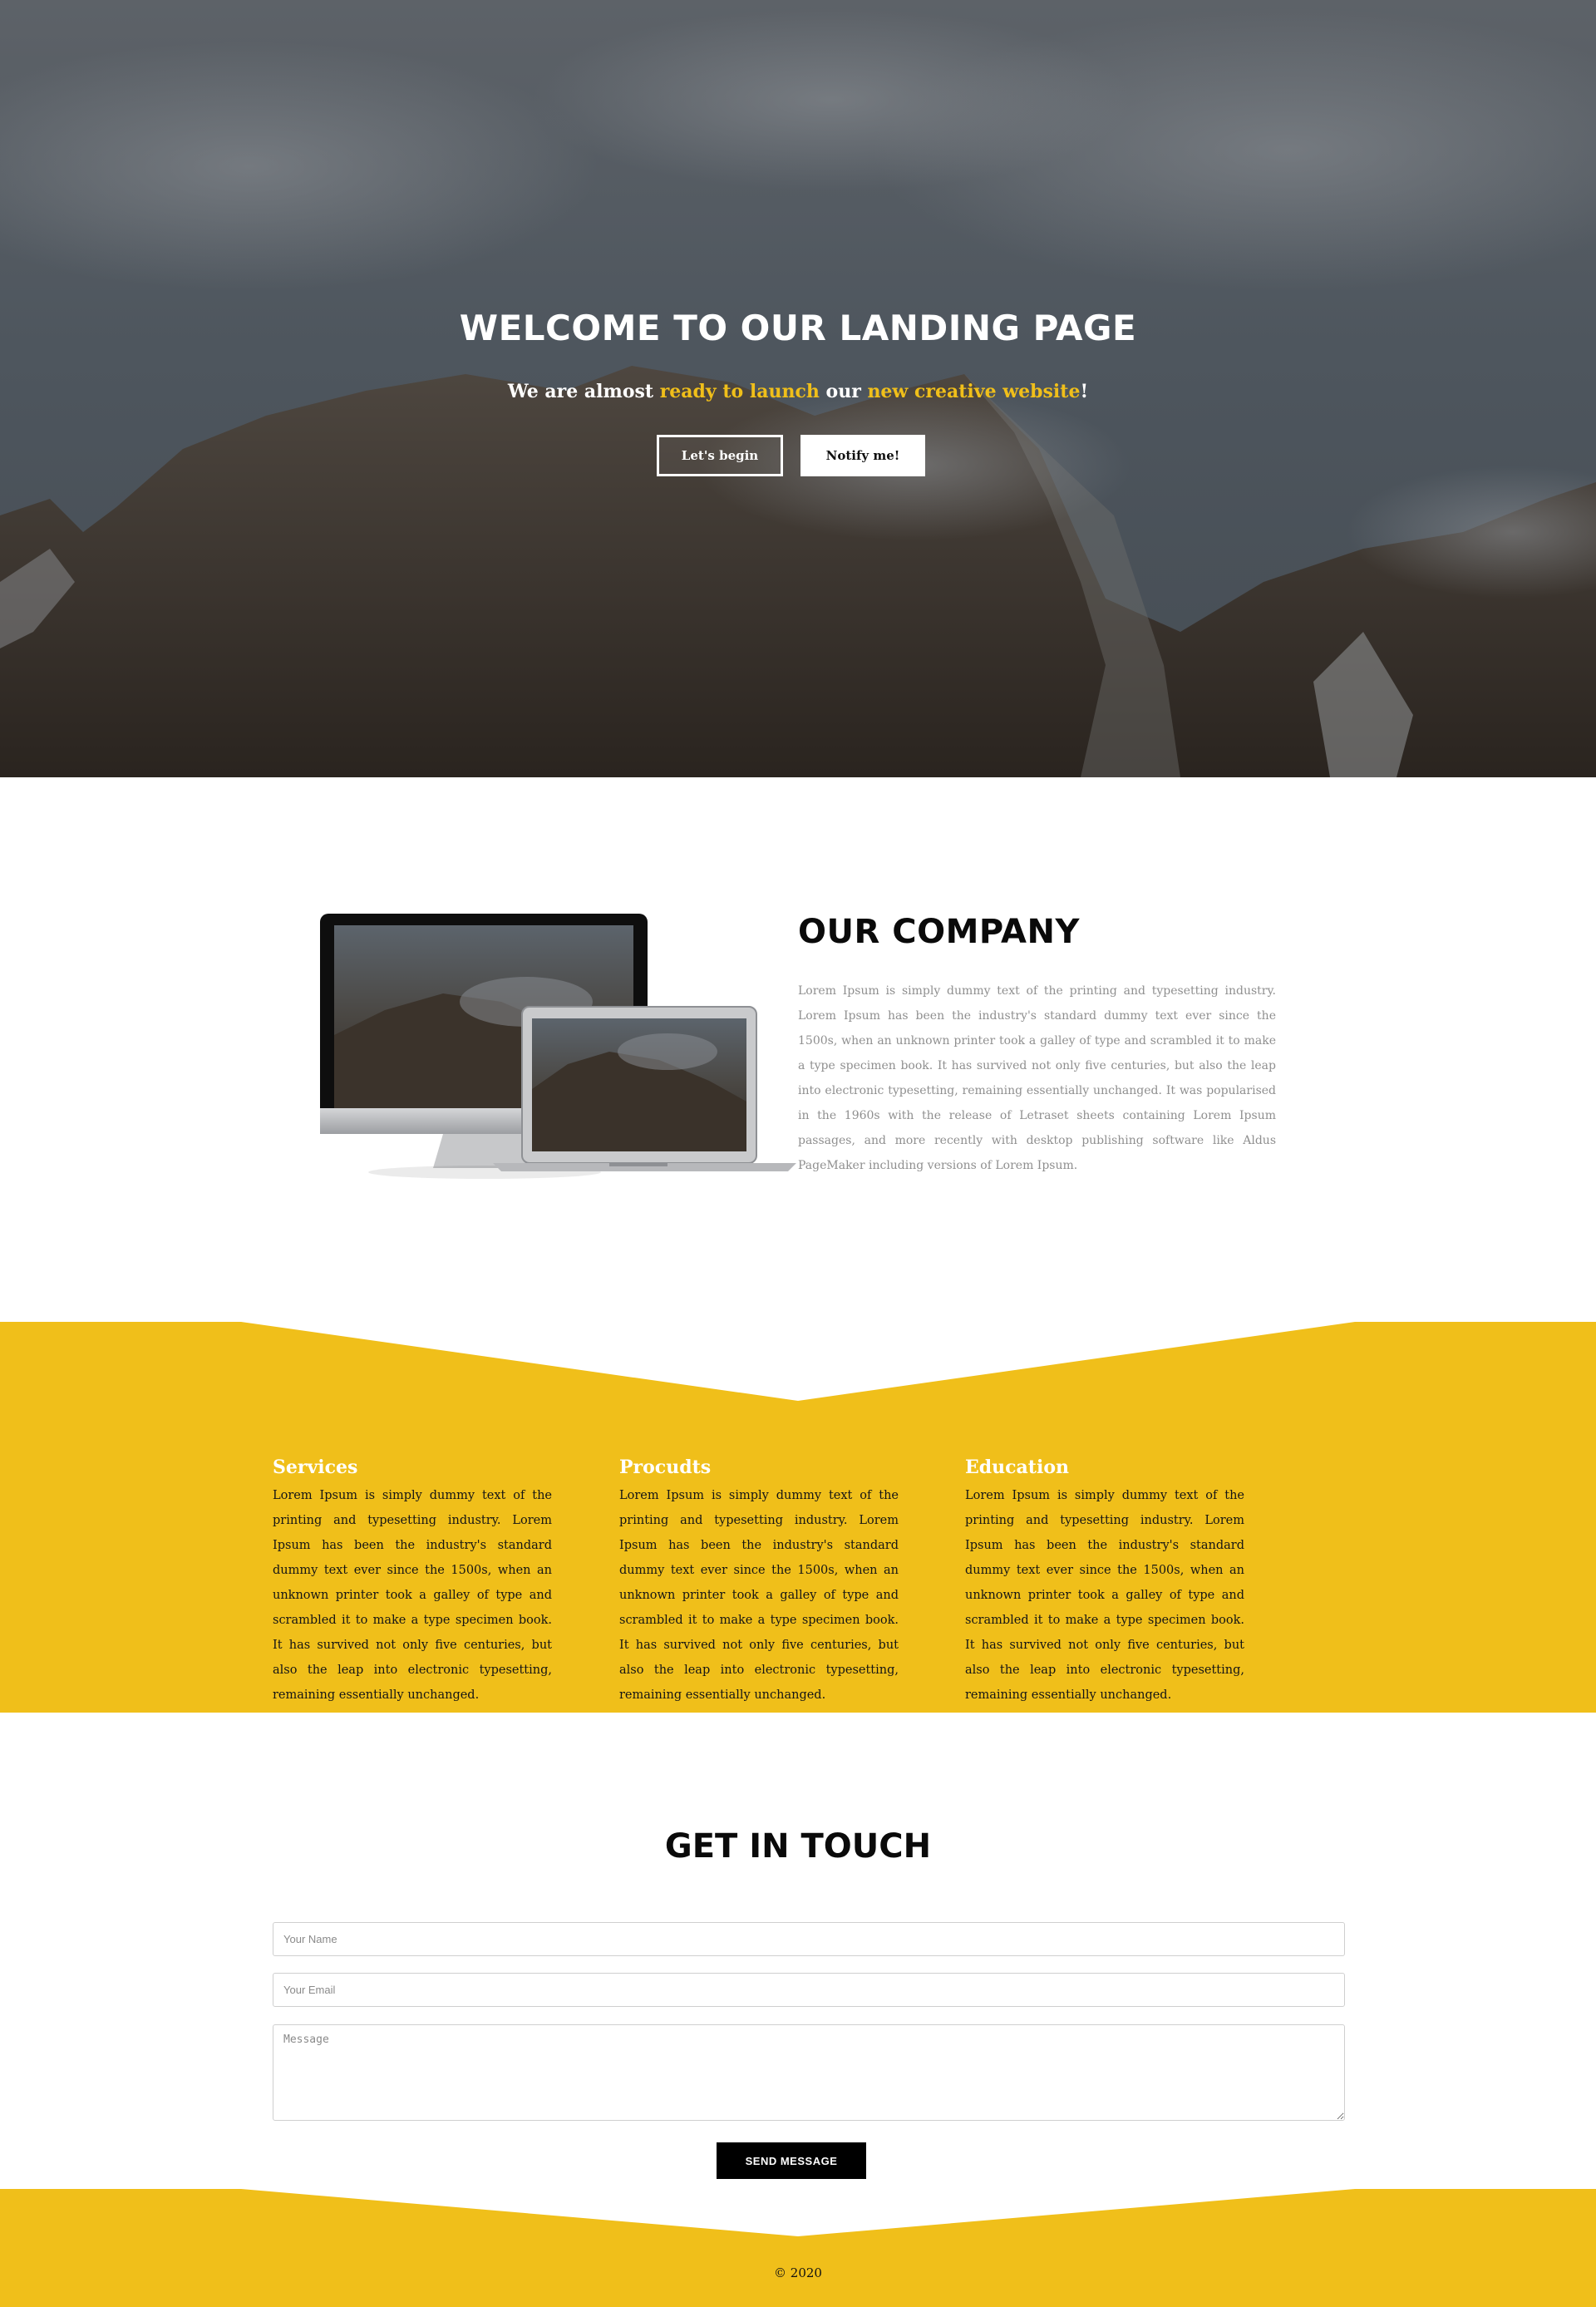 This screenshot has height=2307, width=1596. What do you see at coordinates (739, 391) in the screenshot?
I see `hero-subtitle-highlight: ready to launch` at bounding box center [739, 391].